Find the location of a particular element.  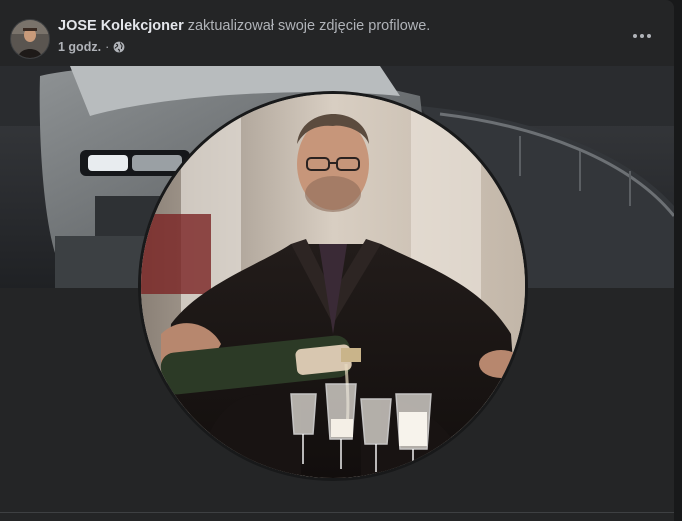

more-options-icon is located at coordinates (642, 36).